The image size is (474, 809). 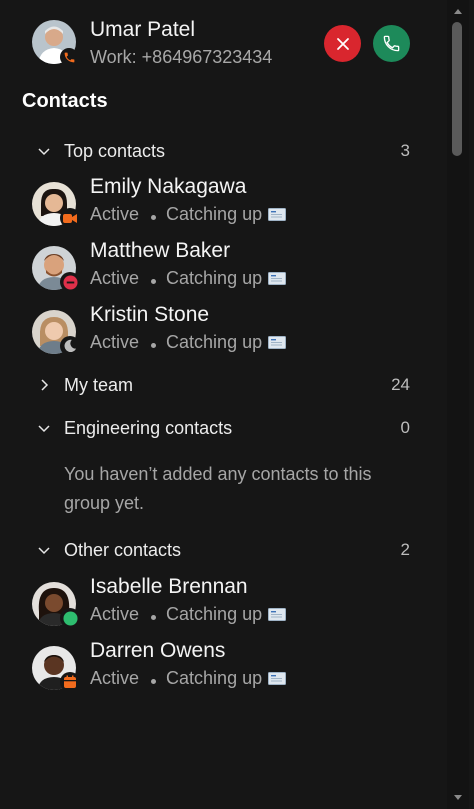 I want to click on group-count: 0, so click(x=405, y=427).